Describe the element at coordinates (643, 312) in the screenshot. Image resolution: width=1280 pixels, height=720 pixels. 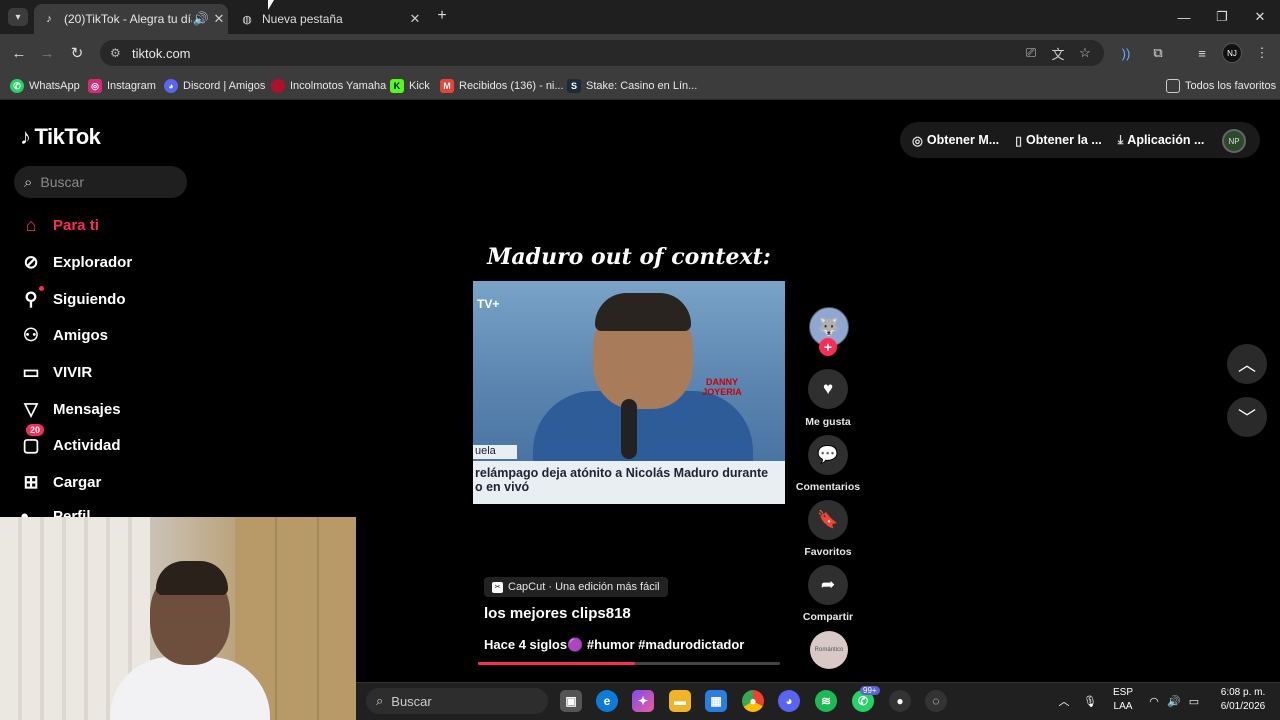
I see `video-subject-hair` at that location.